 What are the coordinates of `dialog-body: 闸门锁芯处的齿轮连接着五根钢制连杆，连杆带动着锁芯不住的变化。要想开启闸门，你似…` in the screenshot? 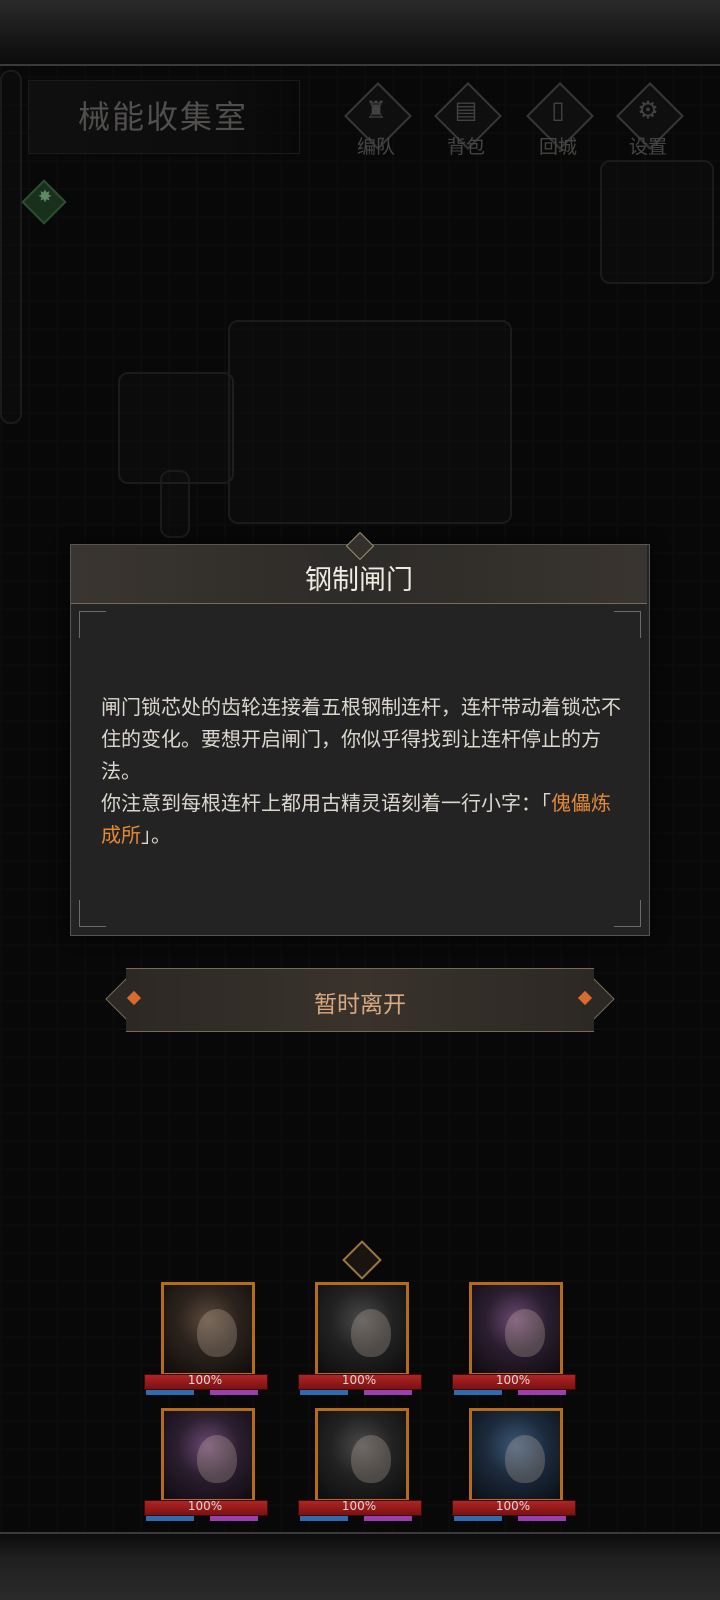 It's located at (361, 771).